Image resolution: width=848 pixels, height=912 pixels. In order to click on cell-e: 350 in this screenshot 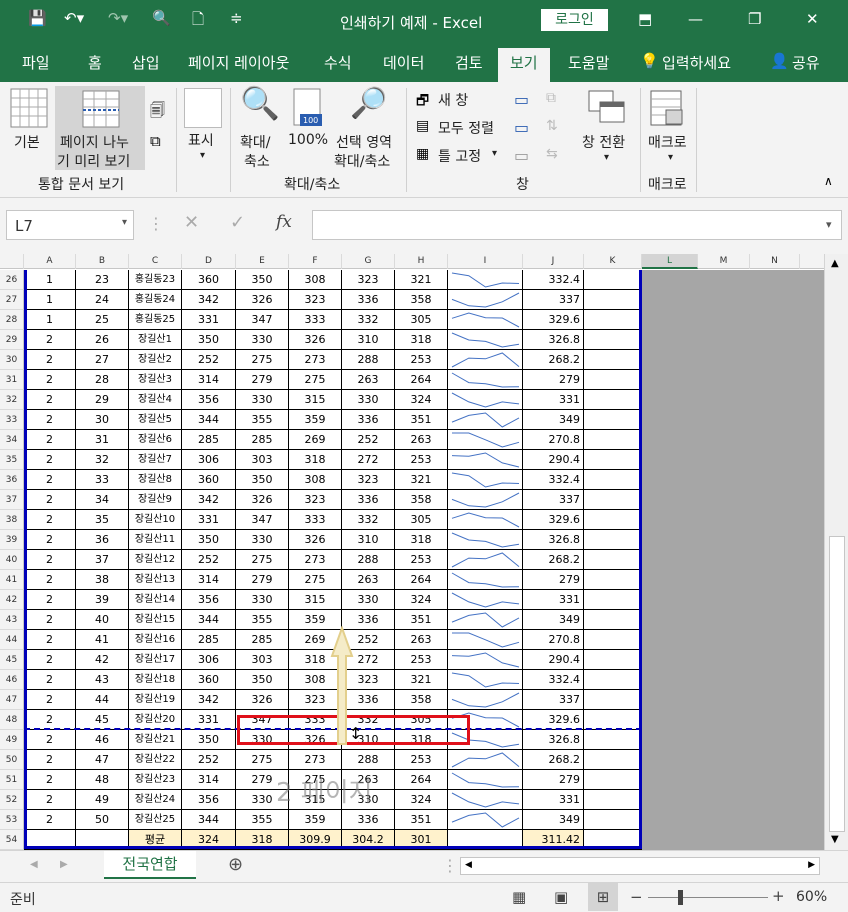, I will do `click(262, 680)`.